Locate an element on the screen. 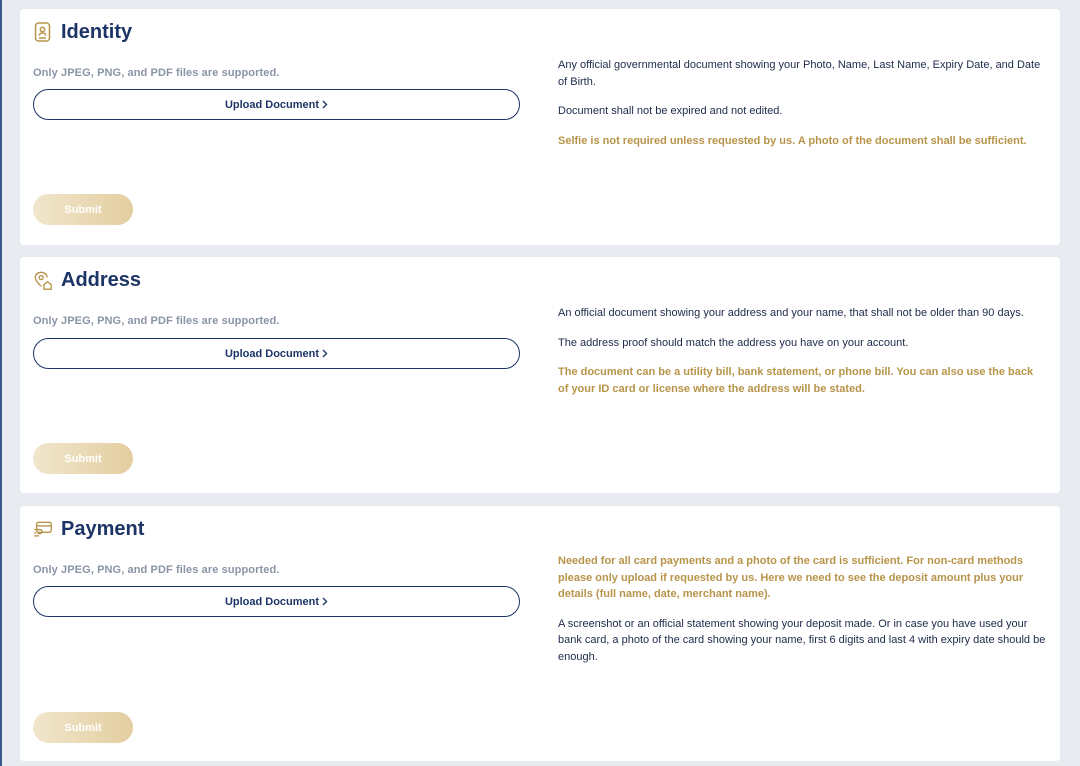 Image resolution: width=1080 pixels, height=766 pixels. identity-title: Identity is located at coordinates (82, 32).